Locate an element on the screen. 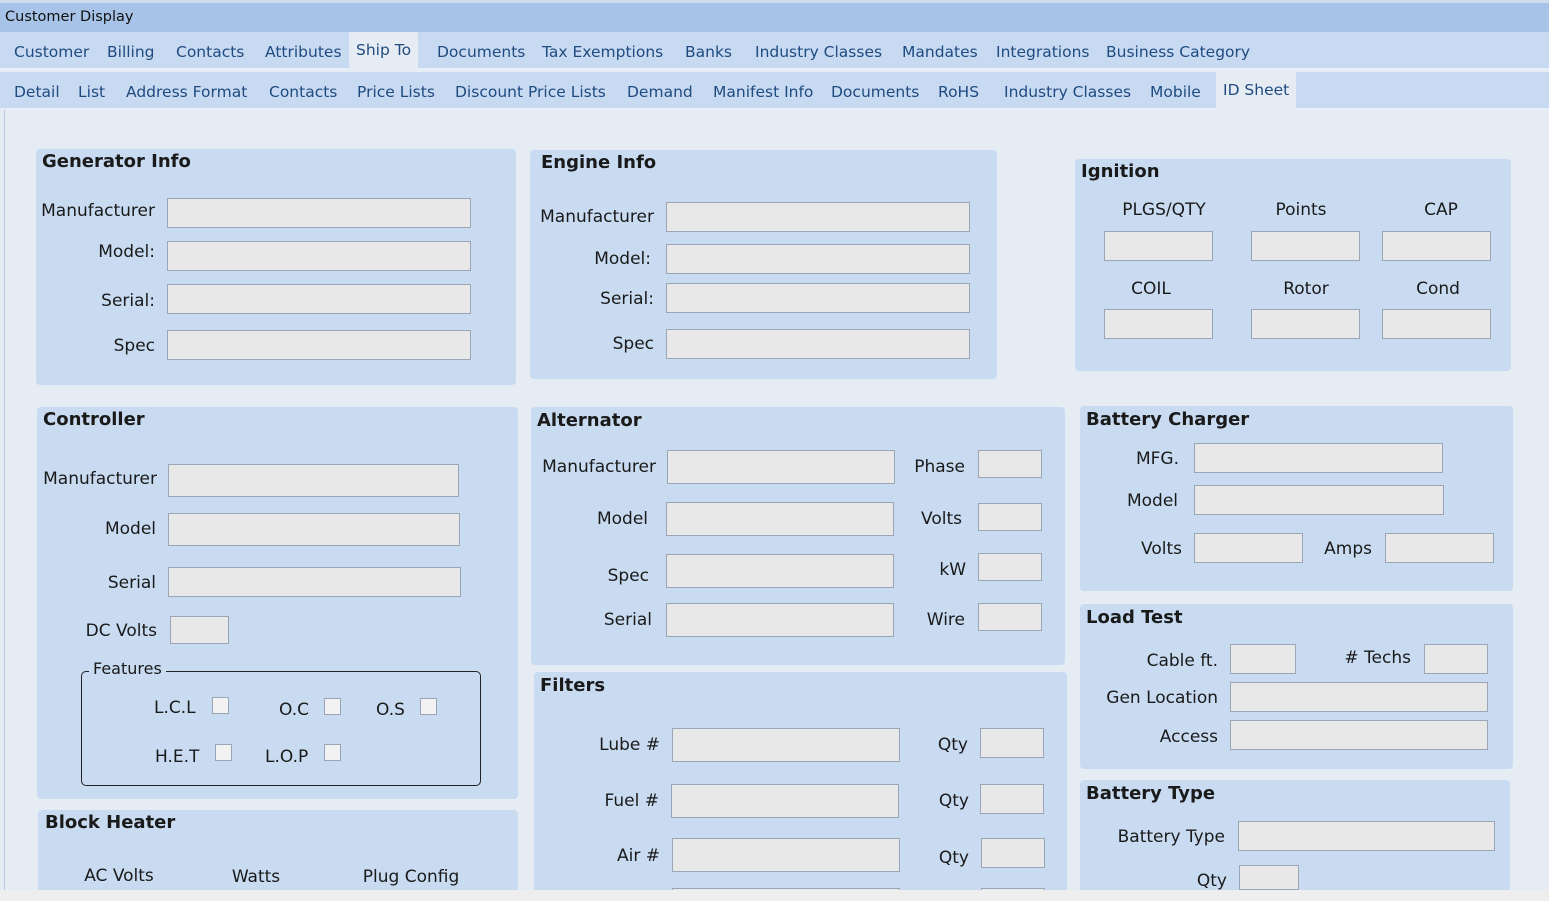 Image resolution: width=1549 pixels, height=901 pixels. subtab-discount-price-lists: Discount Price Lists is located at coordinates (530, 90).